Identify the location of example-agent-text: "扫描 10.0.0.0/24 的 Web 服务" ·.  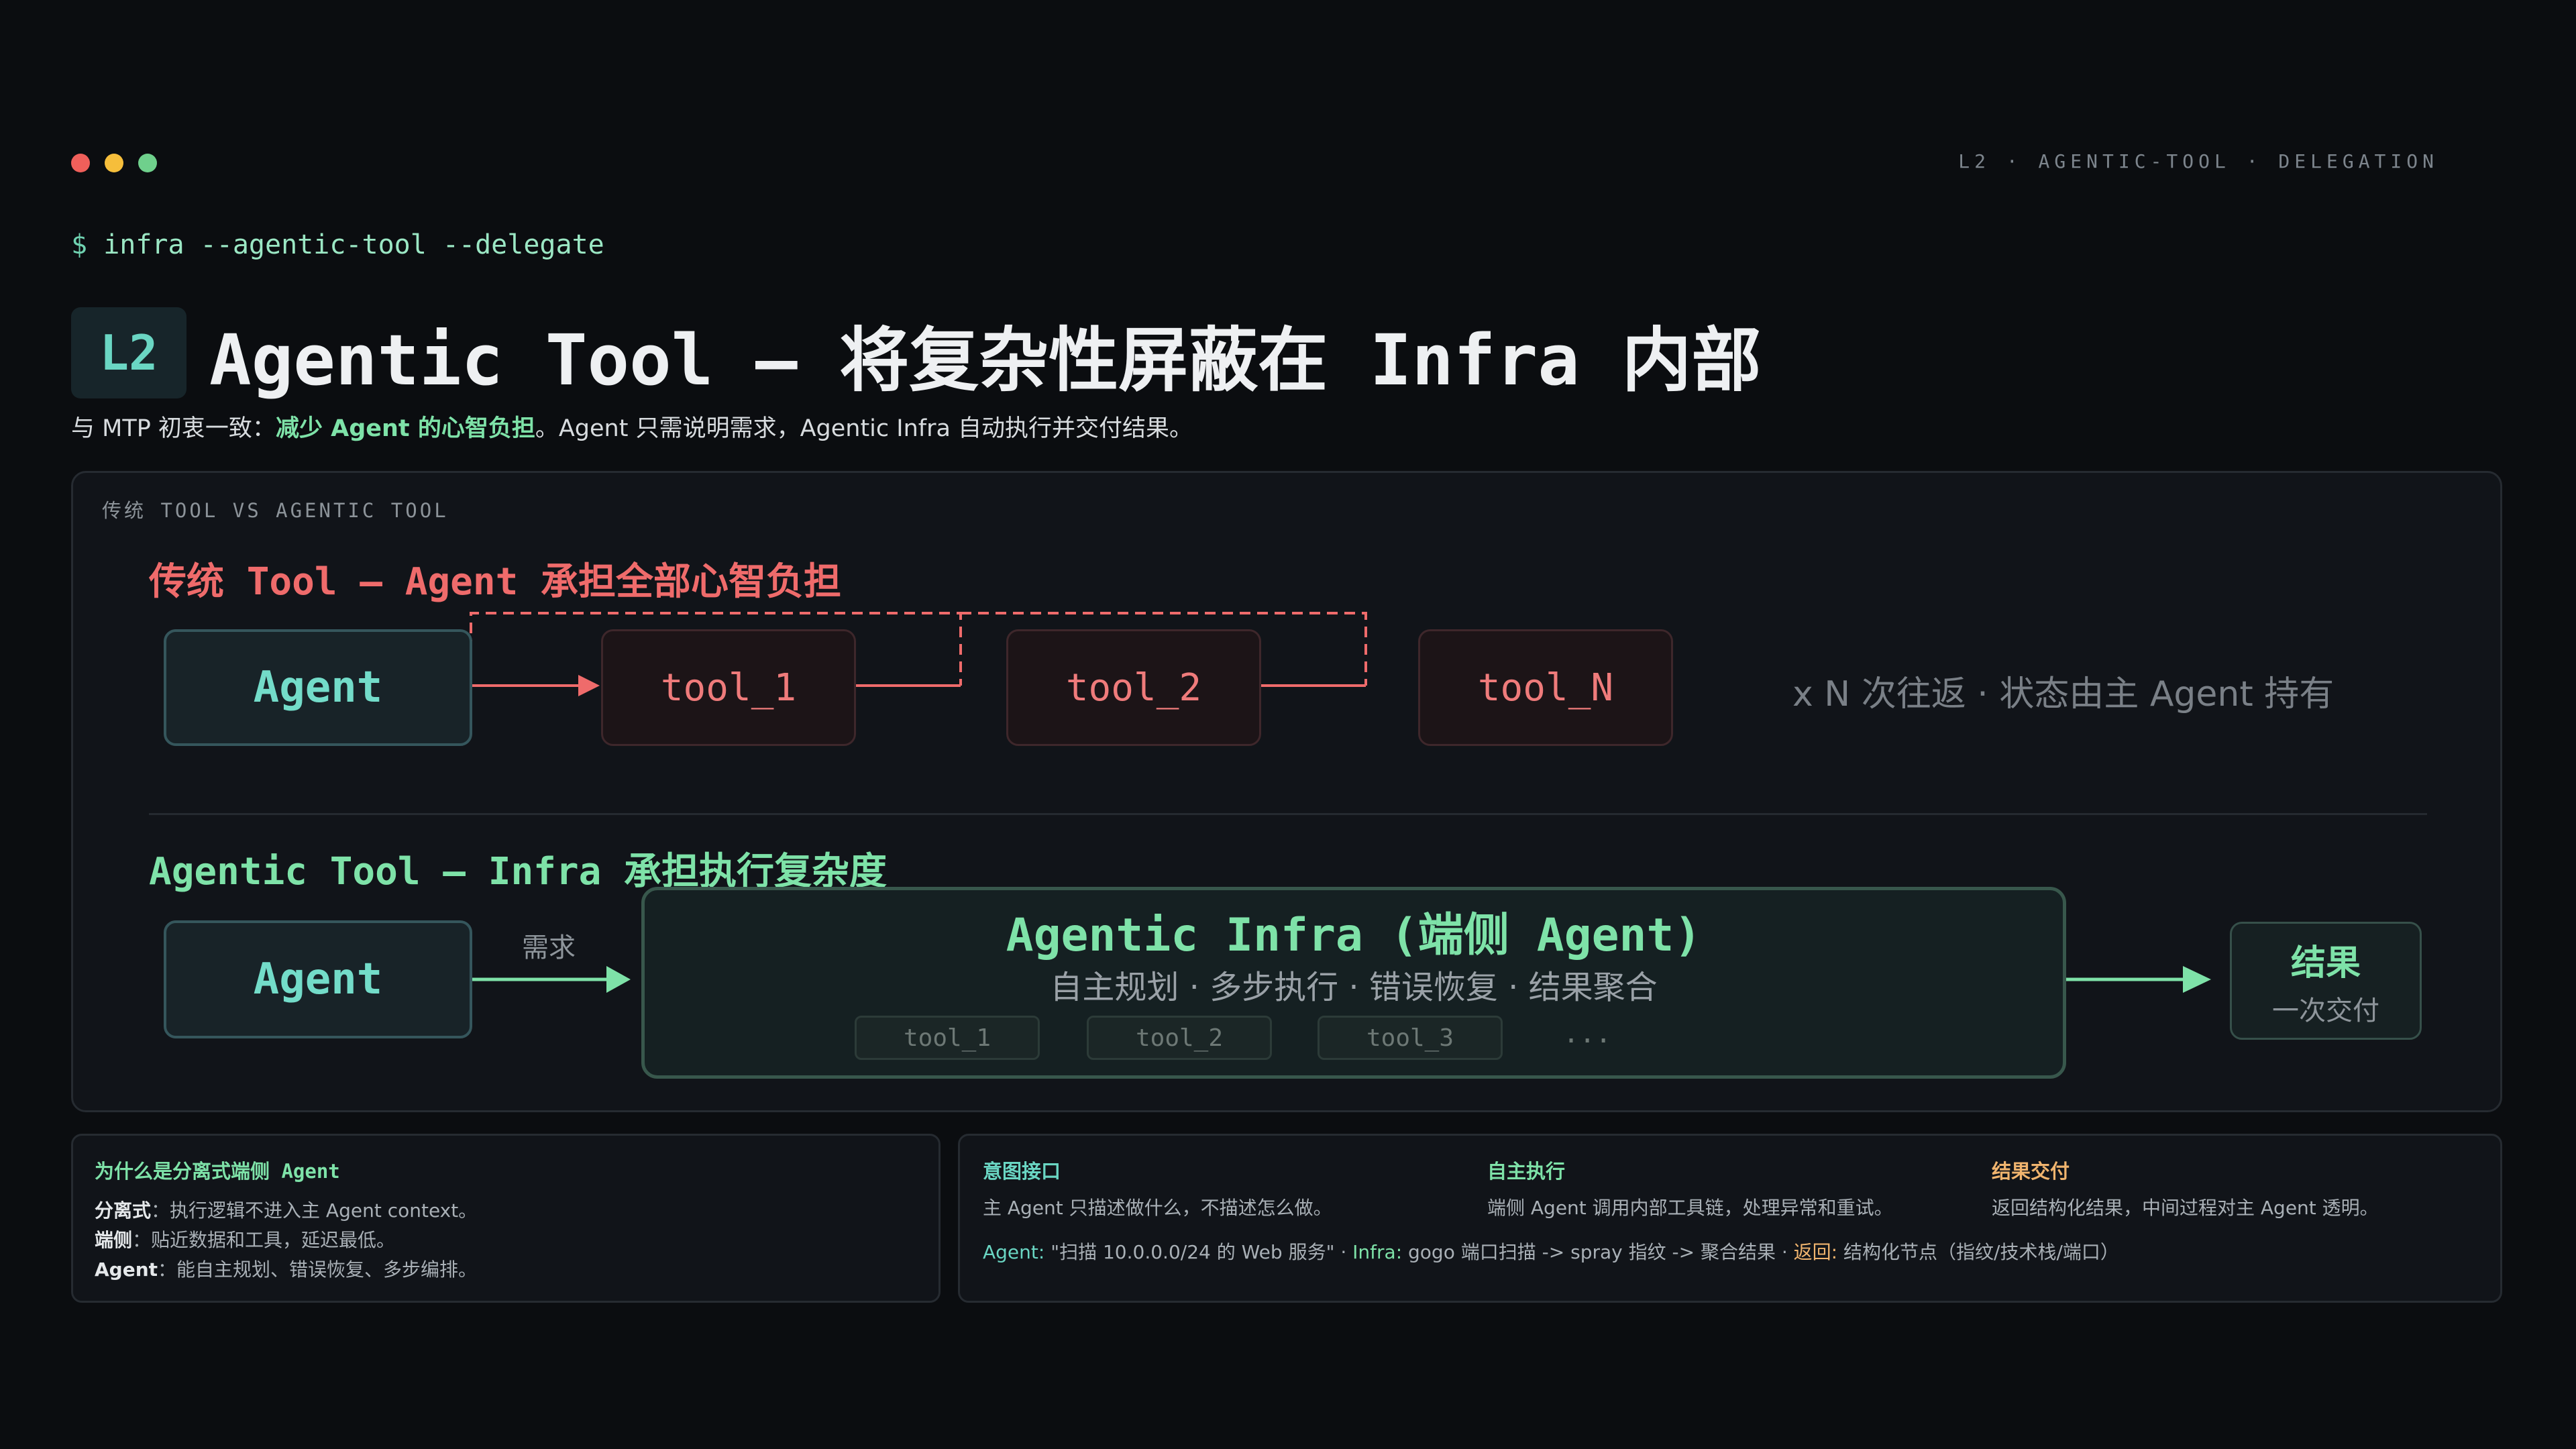
(1198, 1252).